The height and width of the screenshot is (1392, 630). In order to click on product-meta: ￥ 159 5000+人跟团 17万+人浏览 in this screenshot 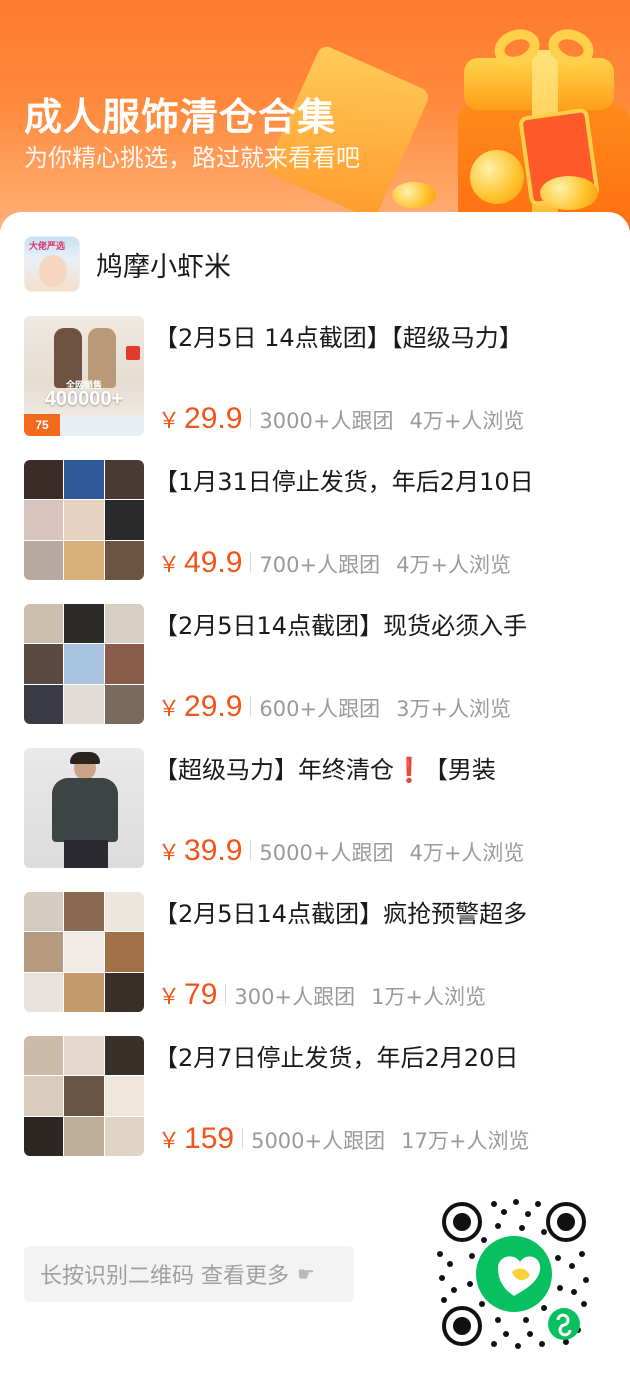, I will do `click(343, 1142)`.